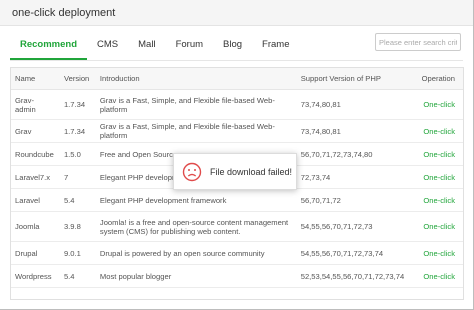 This screenshot has width=474, height=310. Describe the element at coordinates (352, 253) in the screenshot. I see `cell-php-versions: 54,55,56,70,71,72,73,74` at that location.